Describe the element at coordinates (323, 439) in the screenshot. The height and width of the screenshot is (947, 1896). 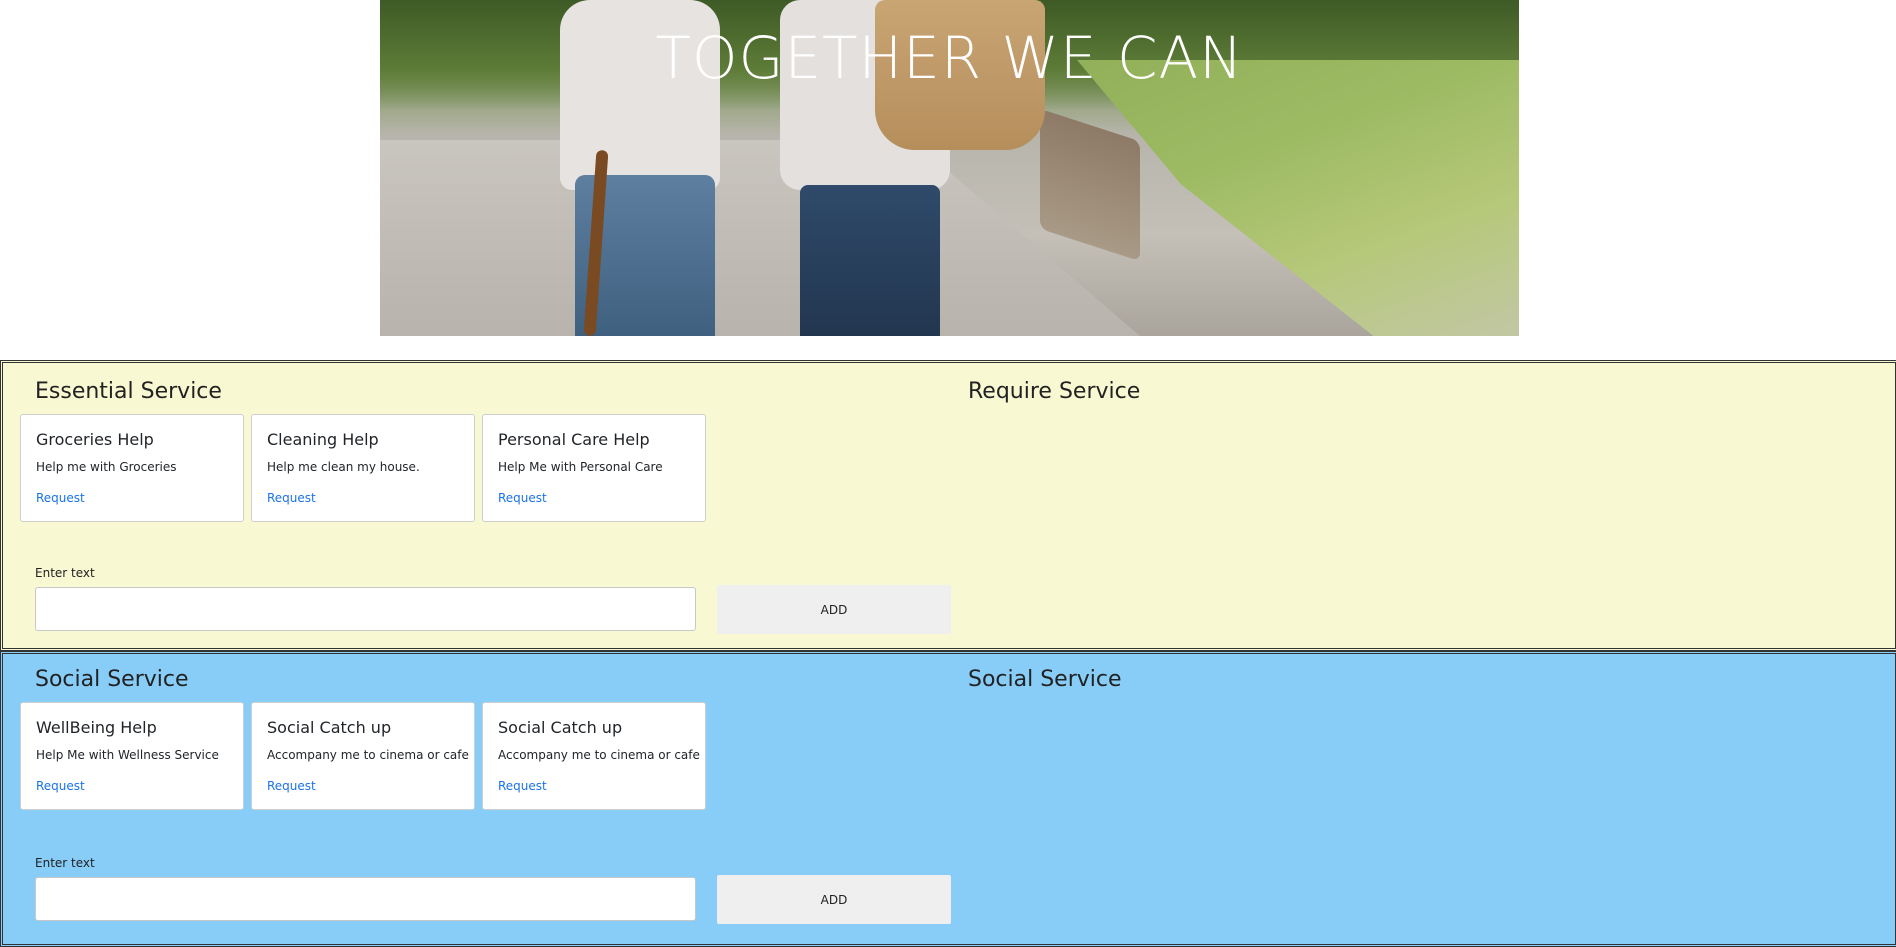
I see `card-title: Cleaning Help` at that location.